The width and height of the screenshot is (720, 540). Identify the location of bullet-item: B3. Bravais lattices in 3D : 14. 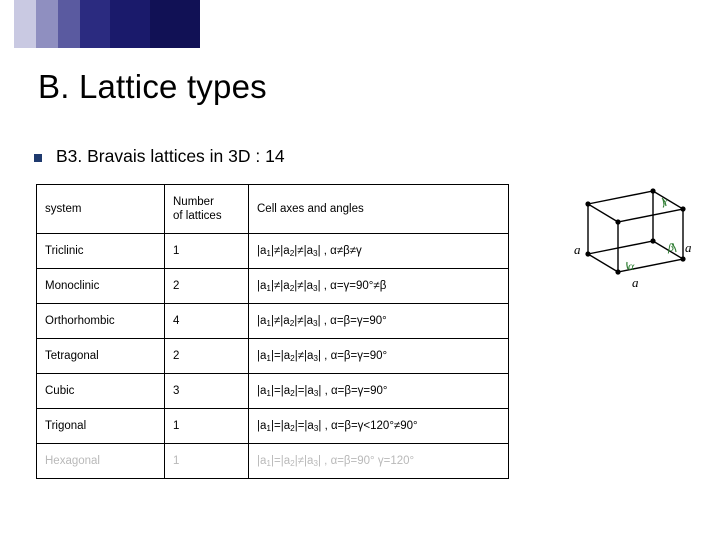
(159, 156).